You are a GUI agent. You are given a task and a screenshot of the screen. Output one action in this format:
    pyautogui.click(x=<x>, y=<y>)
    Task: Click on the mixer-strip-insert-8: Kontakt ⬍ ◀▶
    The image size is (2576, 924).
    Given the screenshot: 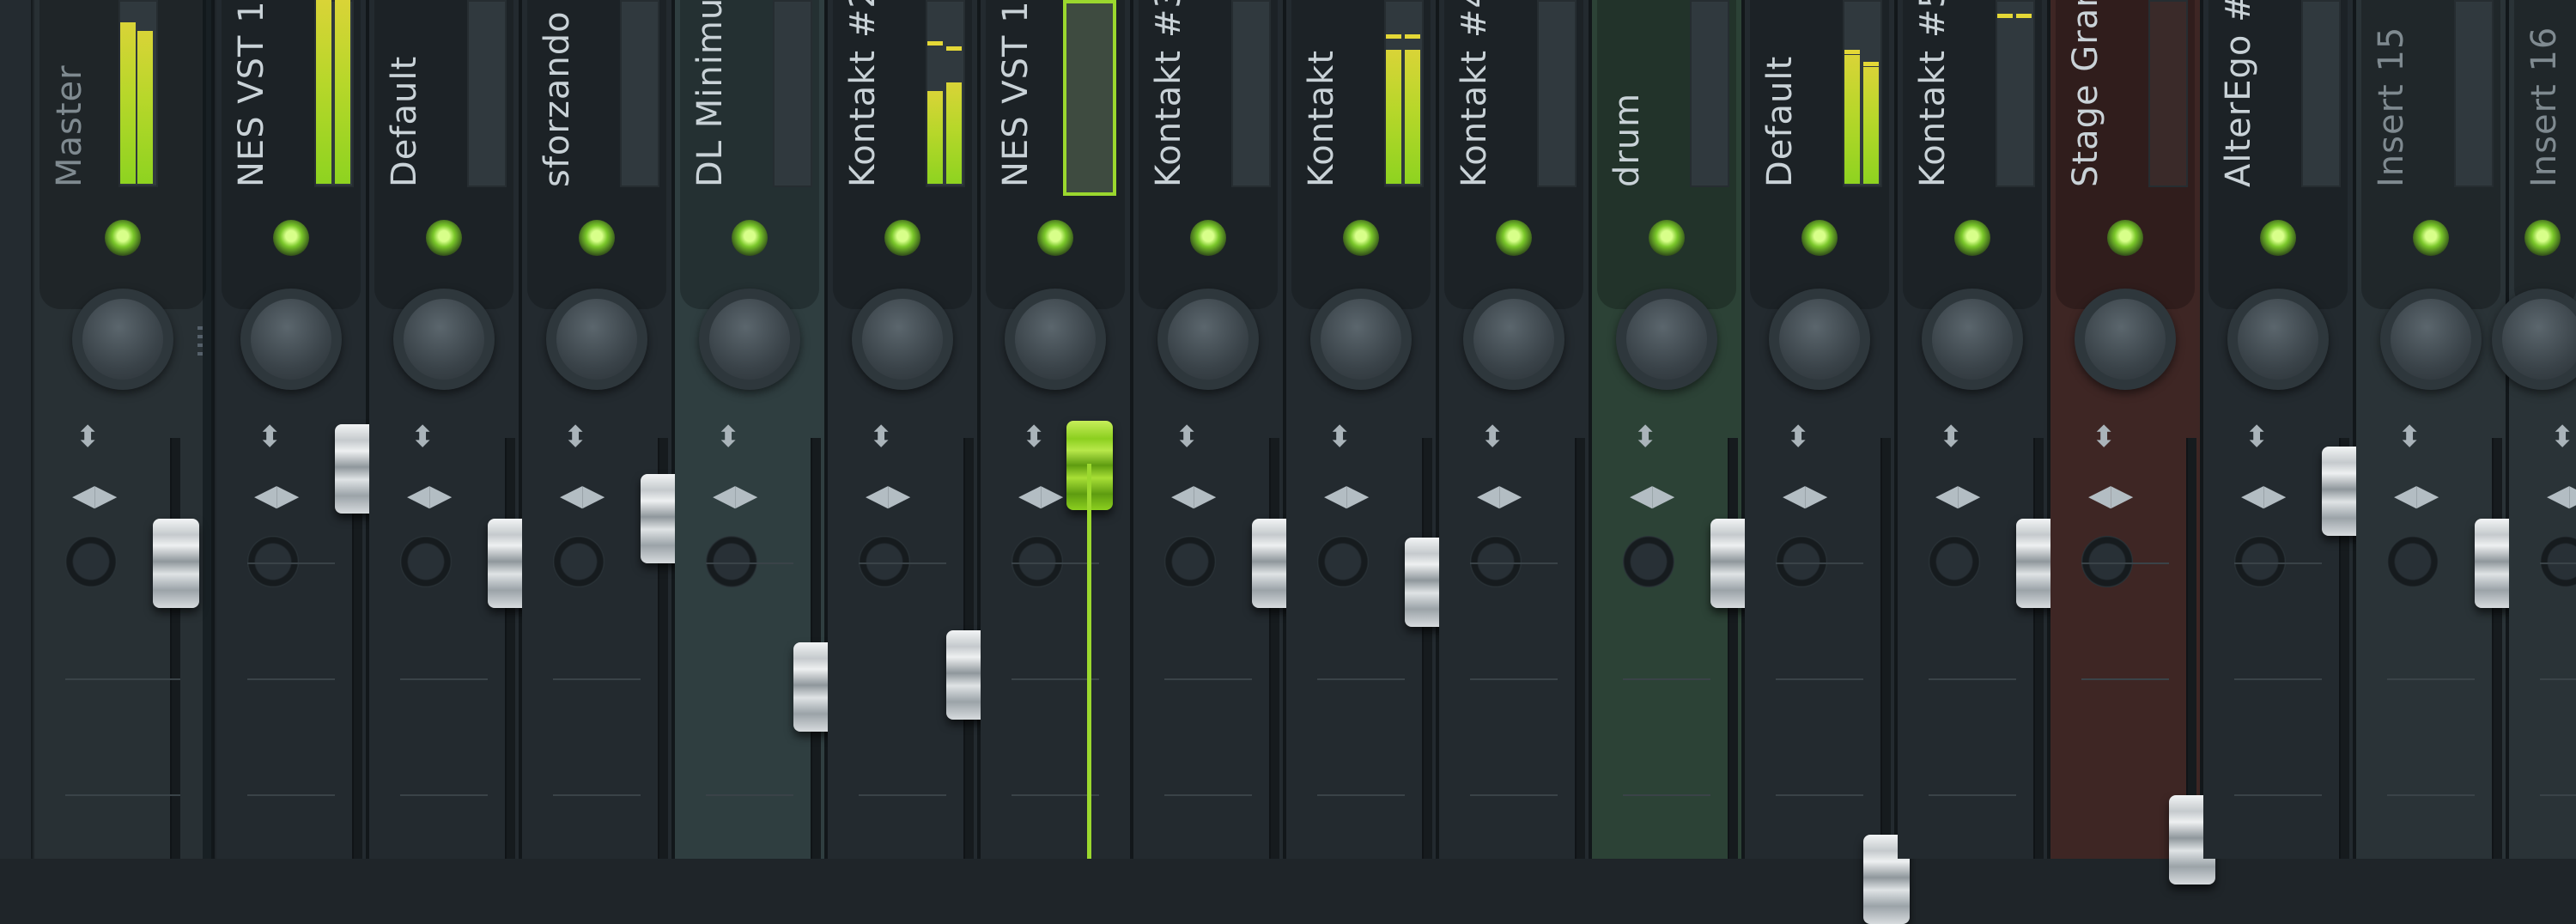 What is the action you would take?
    pyautogui.click(x=1368, y=429)
    